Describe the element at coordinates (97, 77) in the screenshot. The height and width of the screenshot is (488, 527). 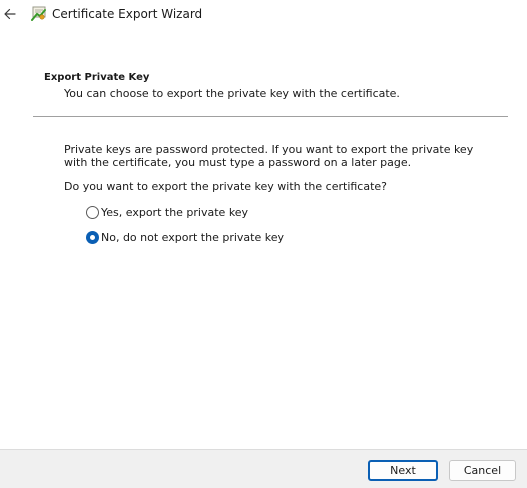
I see `page-title: Export Private Key` at that location.